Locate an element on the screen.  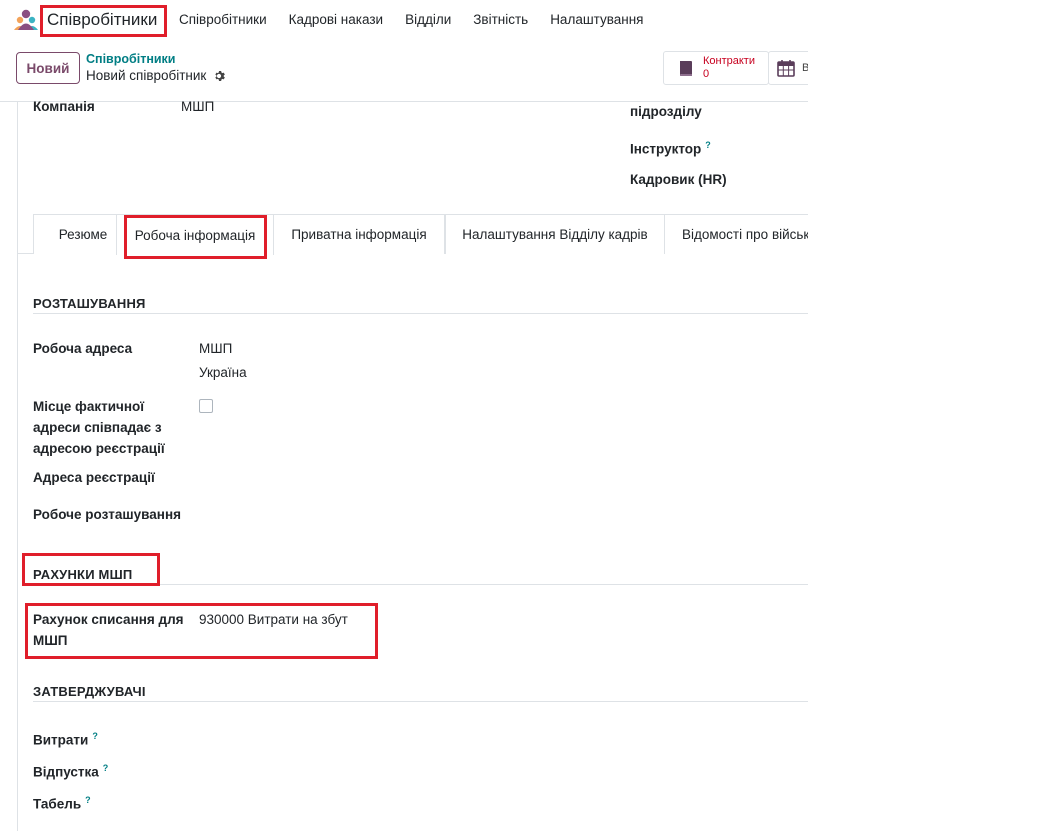
contracts-stat-button: Контракти 0 is located at coordinates (716, 68).